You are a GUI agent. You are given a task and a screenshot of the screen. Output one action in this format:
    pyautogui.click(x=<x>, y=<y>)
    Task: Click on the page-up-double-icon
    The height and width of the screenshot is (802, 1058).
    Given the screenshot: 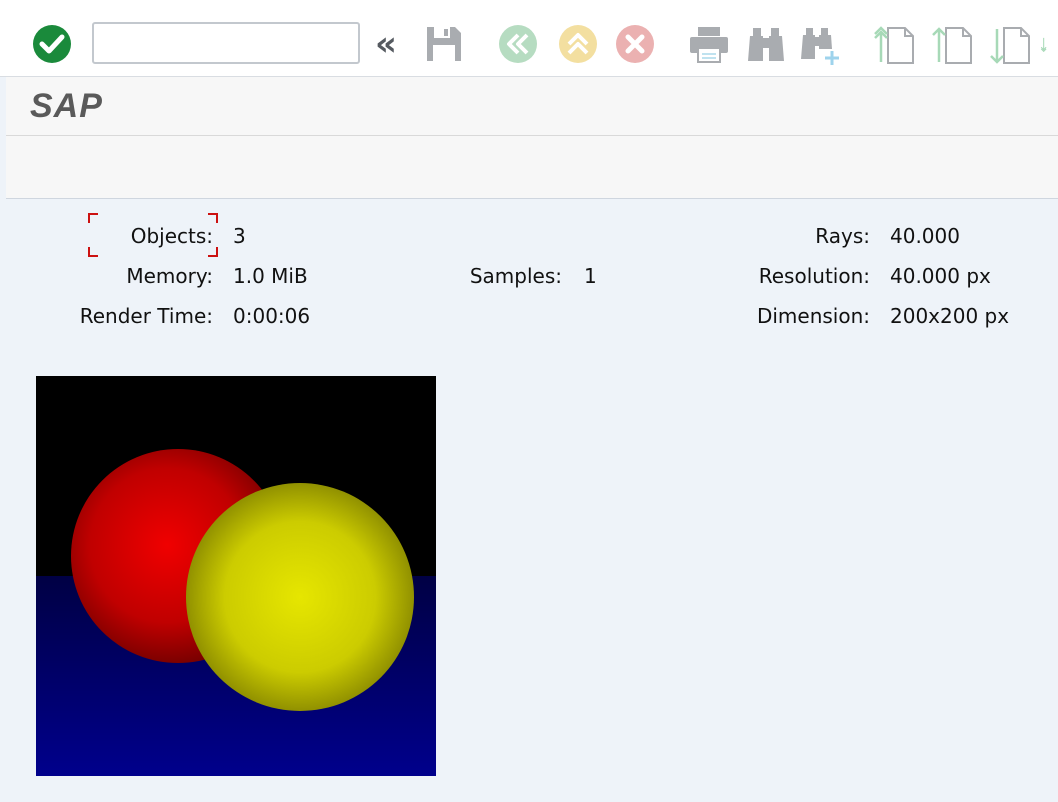 What is the action you would take?
    pyautogui.click(x=894, y=45)
    